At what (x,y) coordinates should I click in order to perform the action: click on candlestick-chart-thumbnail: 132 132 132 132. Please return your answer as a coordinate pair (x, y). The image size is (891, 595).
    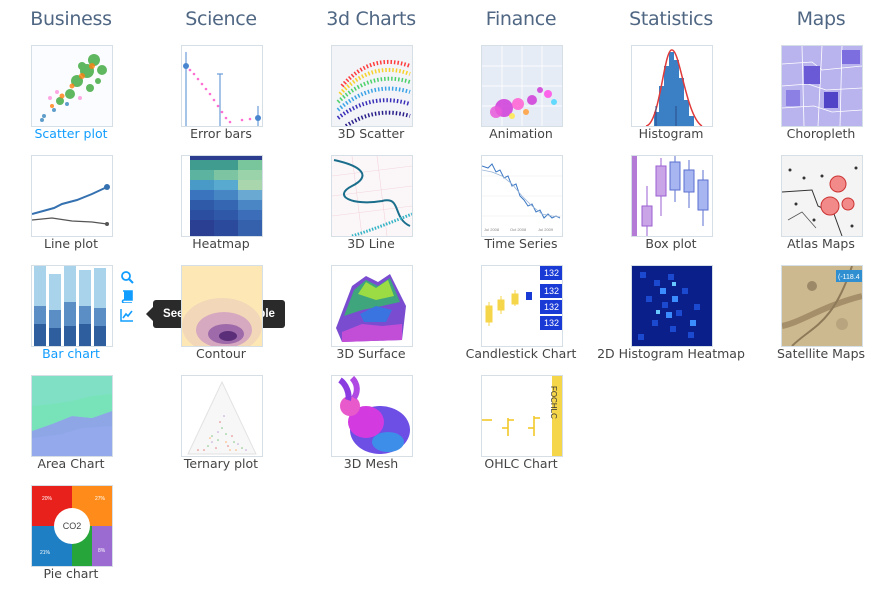
    Looking at the image, I should click on (522, 306).